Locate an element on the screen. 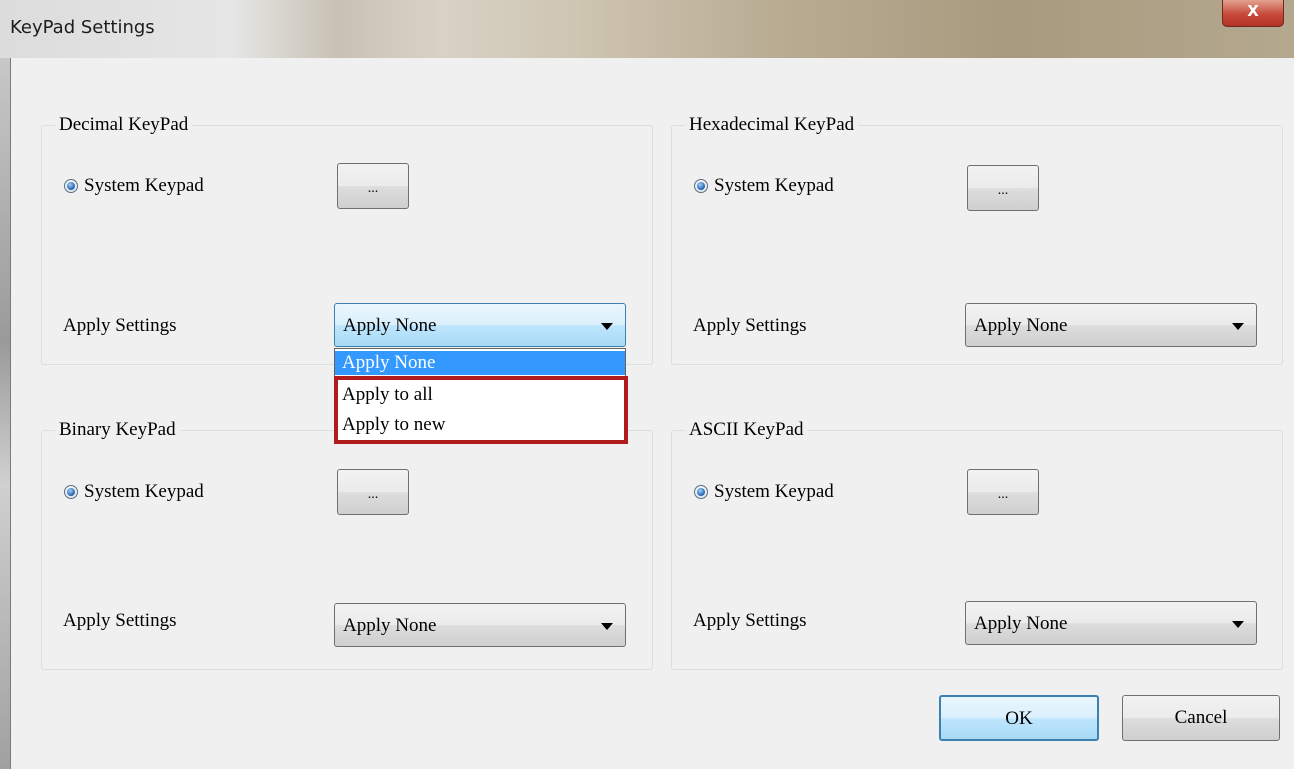  binary-system-keypad-radio: System Keypad is located at coordinates (134, 492).